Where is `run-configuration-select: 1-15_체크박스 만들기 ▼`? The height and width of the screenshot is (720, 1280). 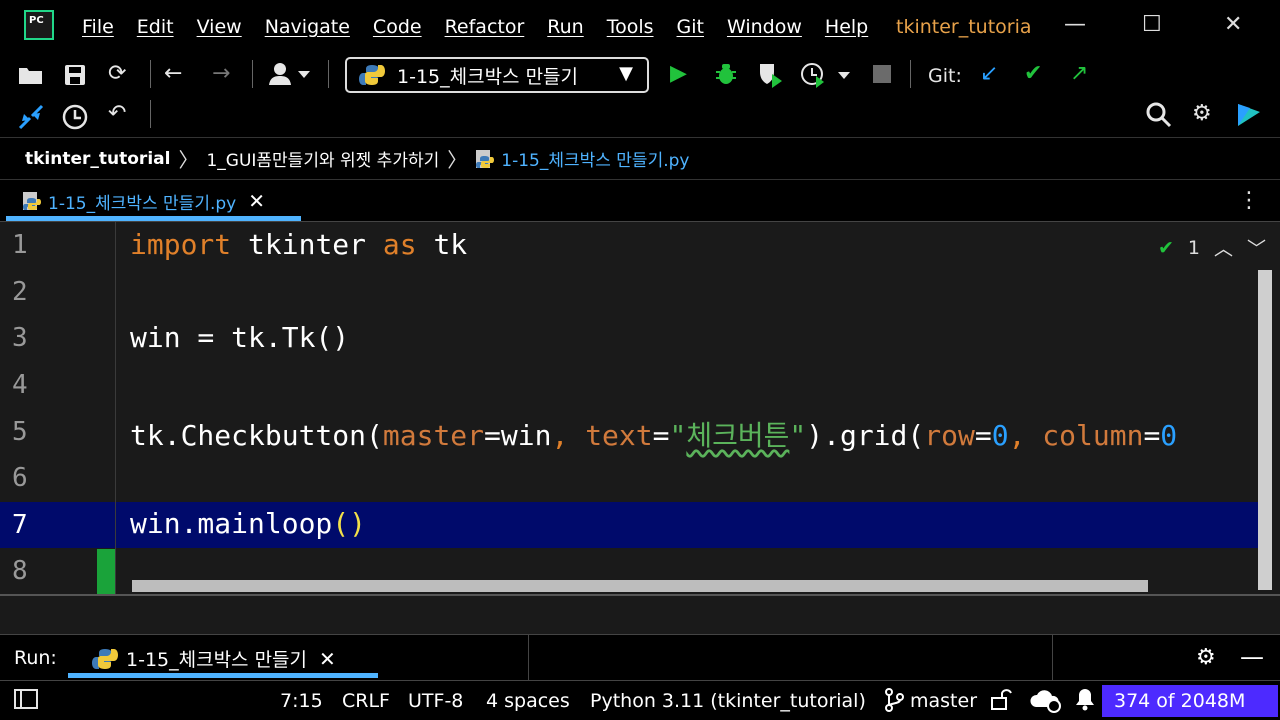
run-configuration-select: 1-15_체크박스 만들기 ▼ is located at coordinates (497, 75).